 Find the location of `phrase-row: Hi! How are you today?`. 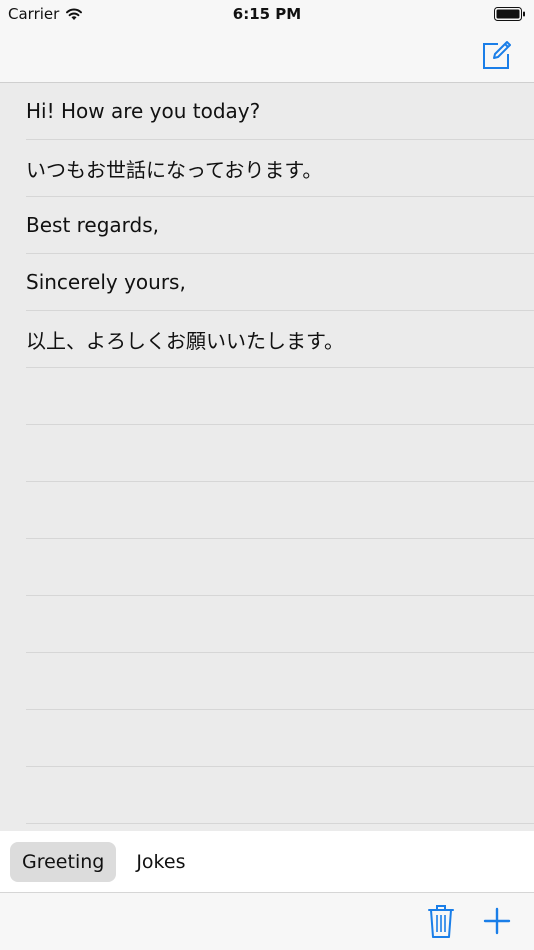

phrase-row: Hi! How are you today? is located at coordinates (267, 111).